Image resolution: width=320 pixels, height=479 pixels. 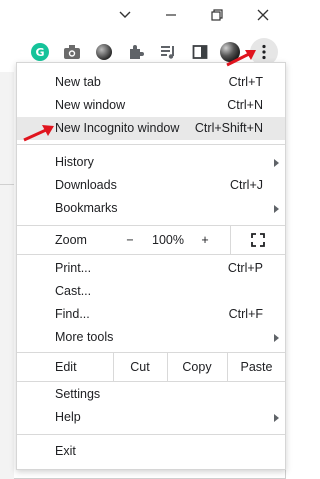 I want to click on restore-button, so click(x=217, y=15).